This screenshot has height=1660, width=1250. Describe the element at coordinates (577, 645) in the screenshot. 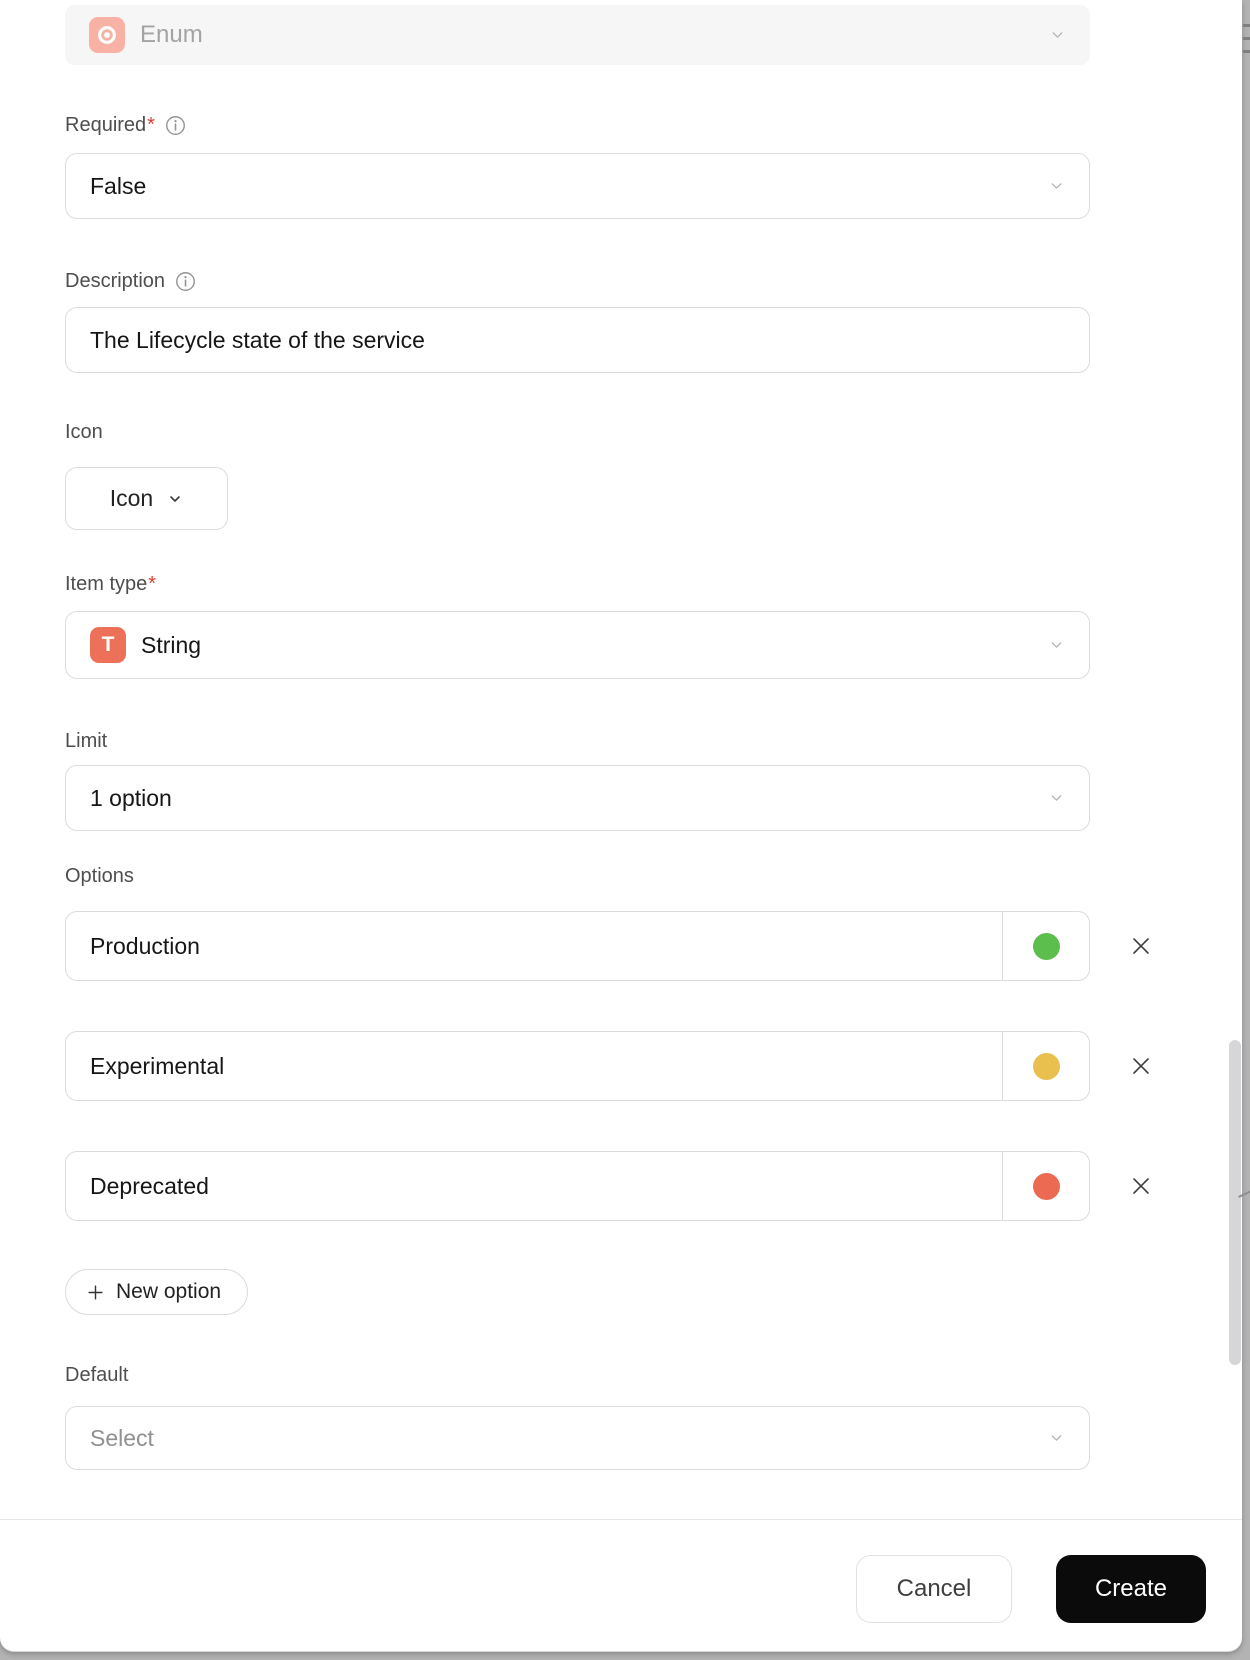

I see `item-type-select: T String` at that location.